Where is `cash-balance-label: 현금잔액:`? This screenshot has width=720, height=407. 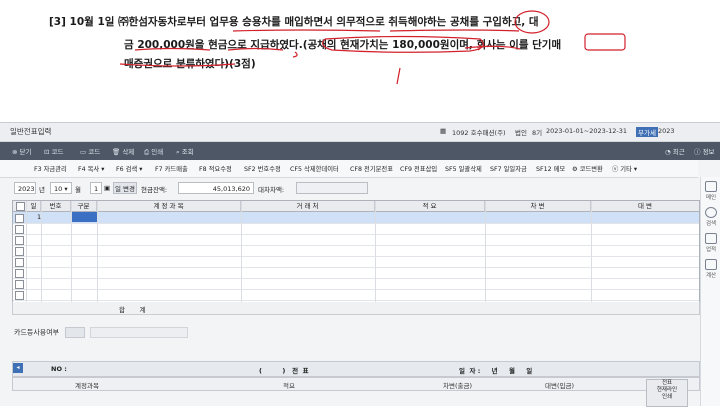 cash-balance-label: 현금잔액: is located at coordinates (154, 190).